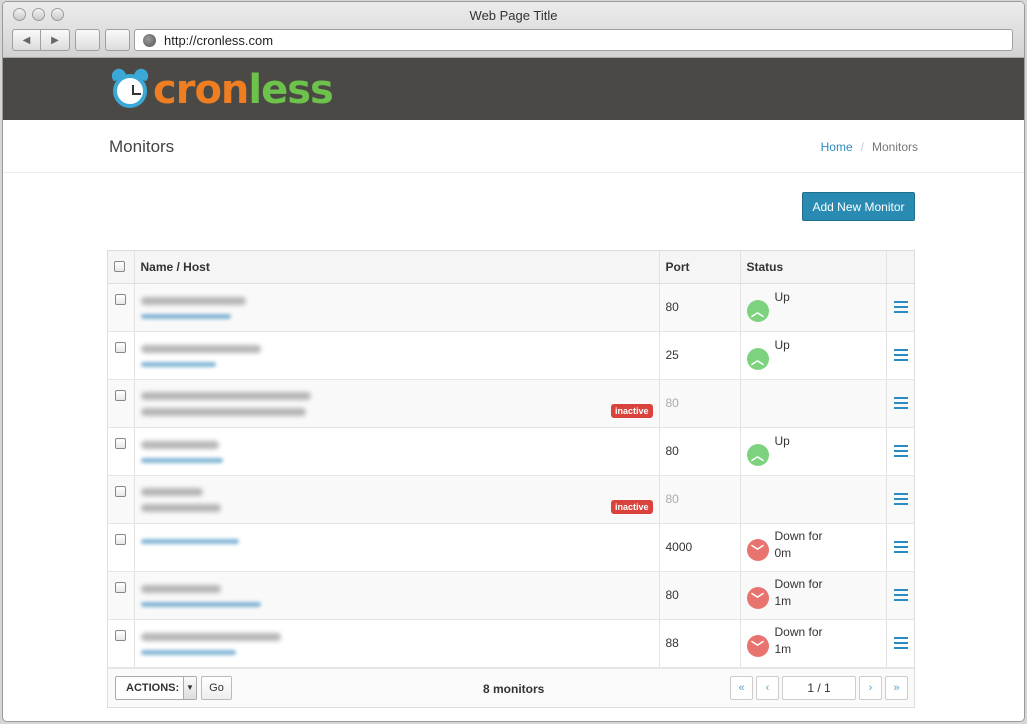 The width and height of the screenshot is (1027, 724). I want to click on breadcrumb: Home / Monitors, so click(869, 147).